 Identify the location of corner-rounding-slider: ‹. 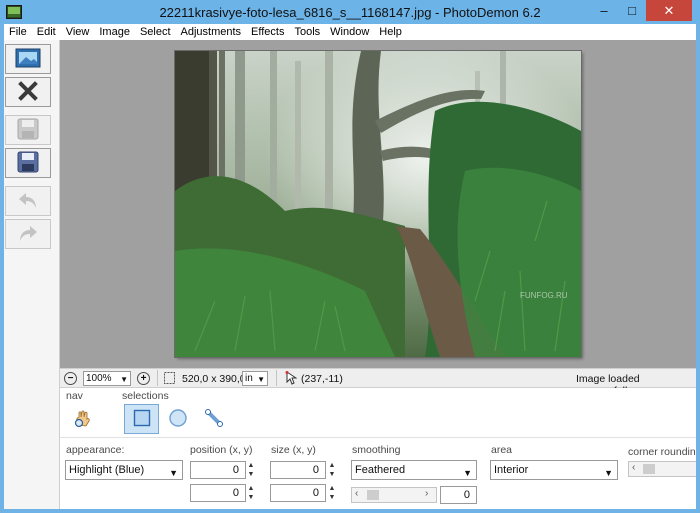
(662, 469).